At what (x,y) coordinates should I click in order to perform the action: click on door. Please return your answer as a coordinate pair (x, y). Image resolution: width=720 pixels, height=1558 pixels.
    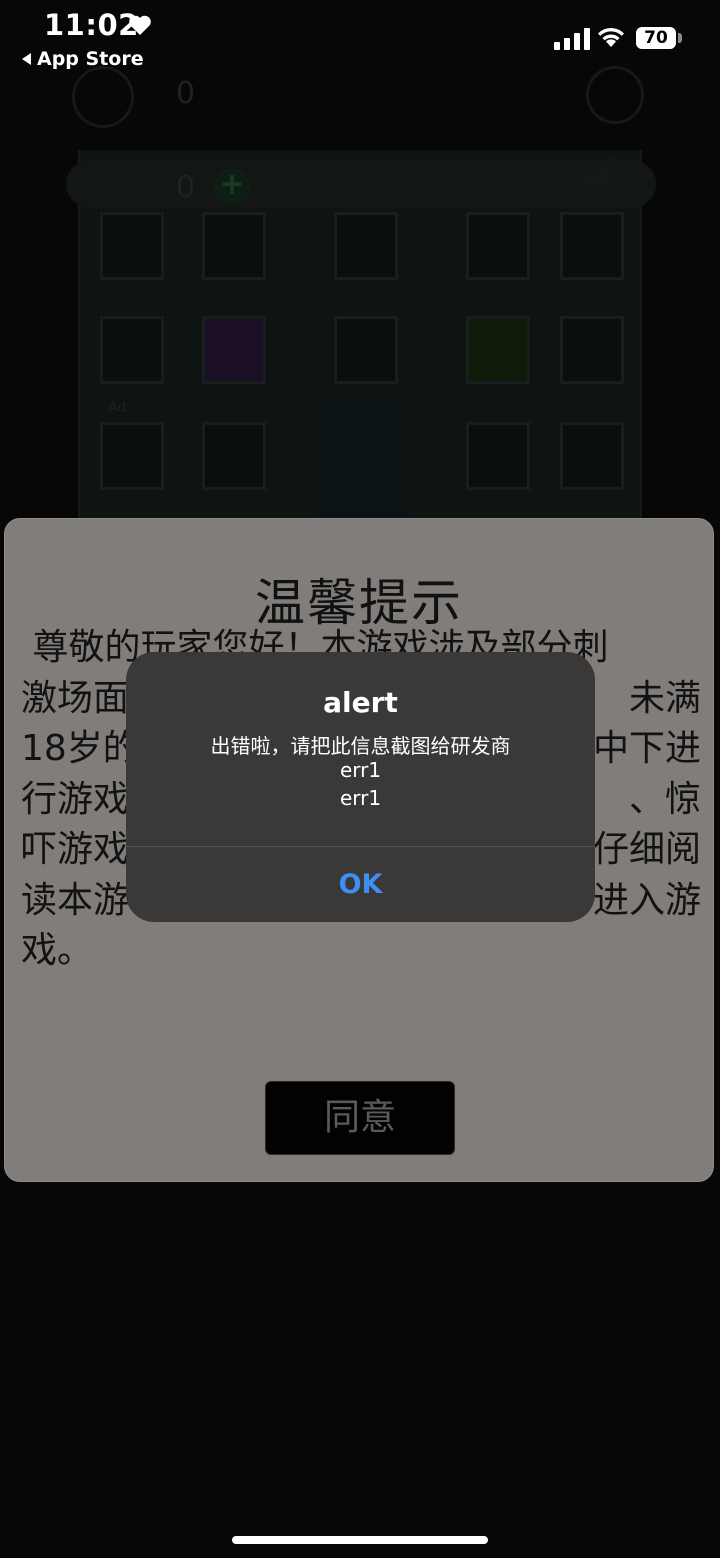
    Looking at the image, I should click on (362, 462).